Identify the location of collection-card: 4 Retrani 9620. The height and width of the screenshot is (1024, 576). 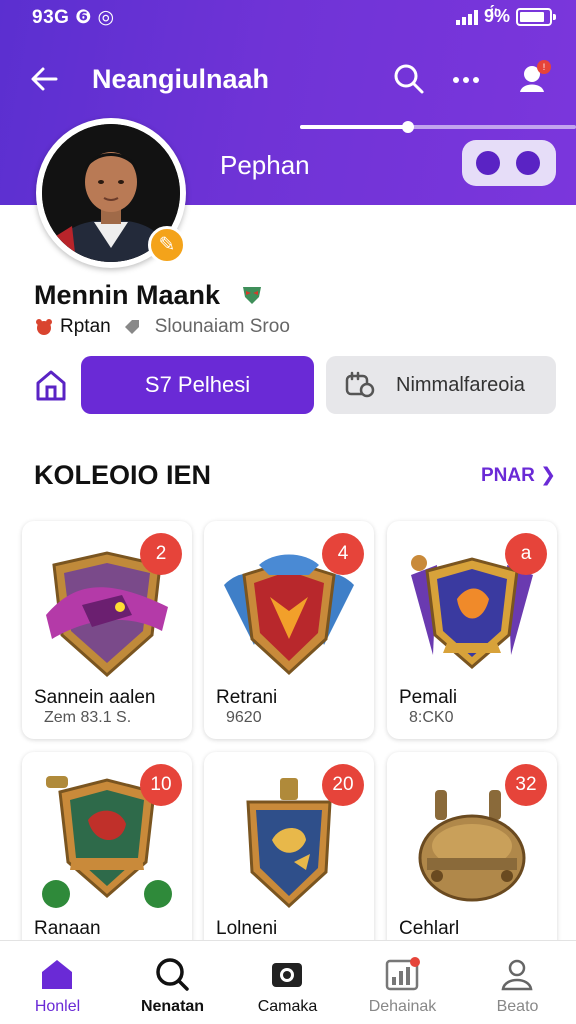
(289, 630).